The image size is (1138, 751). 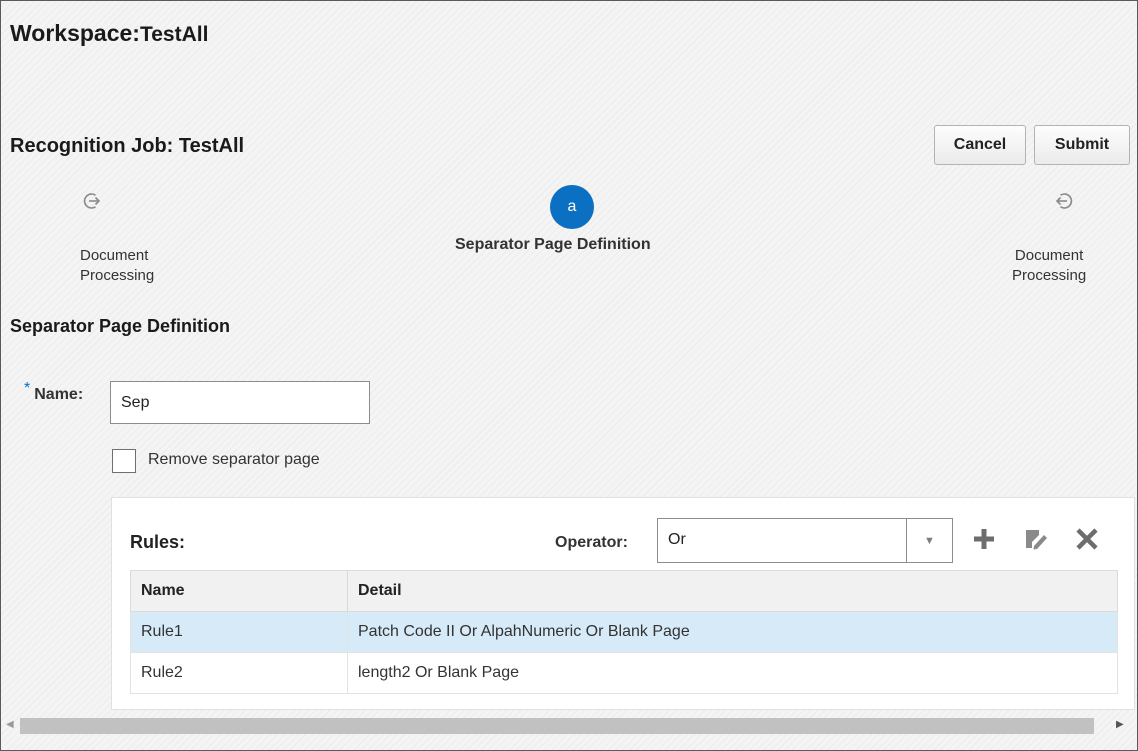 I want to click on horizontal-scrollbar: ◀ ▶, so click(x=569, y=727).